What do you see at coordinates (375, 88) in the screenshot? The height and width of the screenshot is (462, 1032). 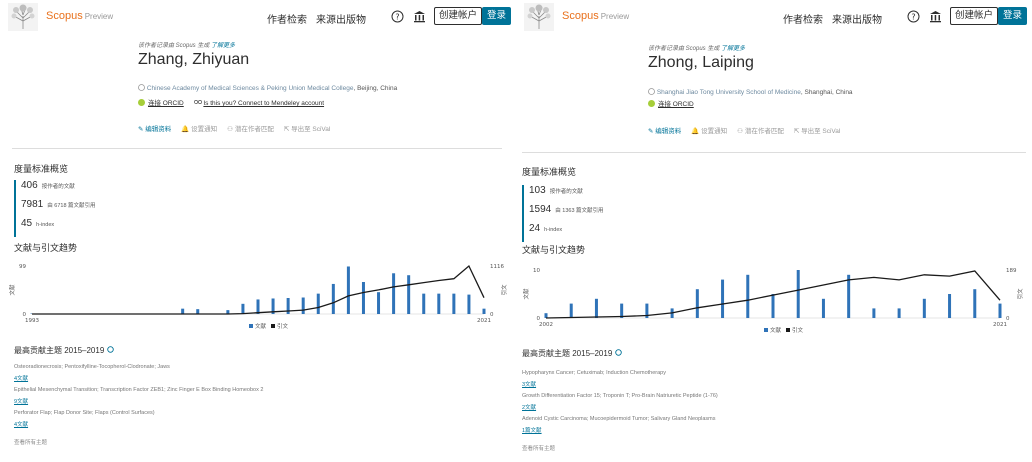 I see `affiliation-location: , Beijing, China` at bounding box center [375, 88].